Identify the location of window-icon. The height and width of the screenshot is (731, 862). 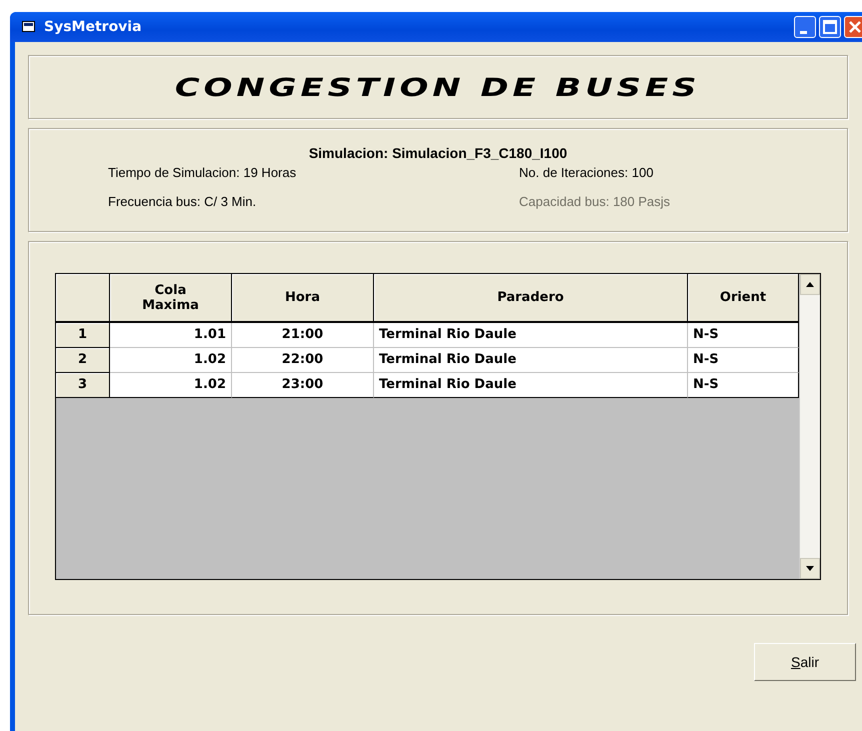
(29, 27).